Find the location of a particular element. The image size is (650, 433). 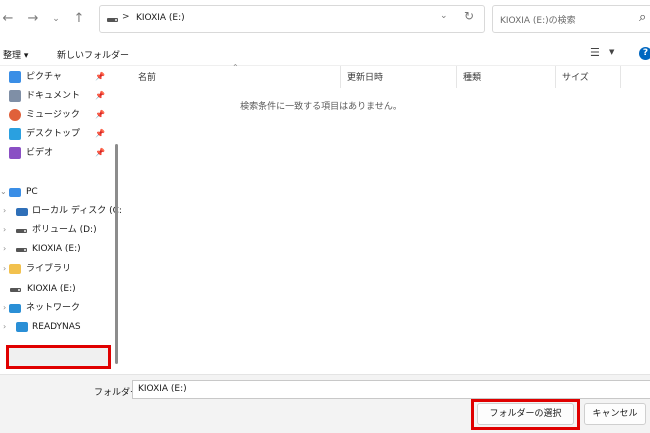

nav-item-label: ローカル ディスク (C:) is located at coordinates (79, 211).